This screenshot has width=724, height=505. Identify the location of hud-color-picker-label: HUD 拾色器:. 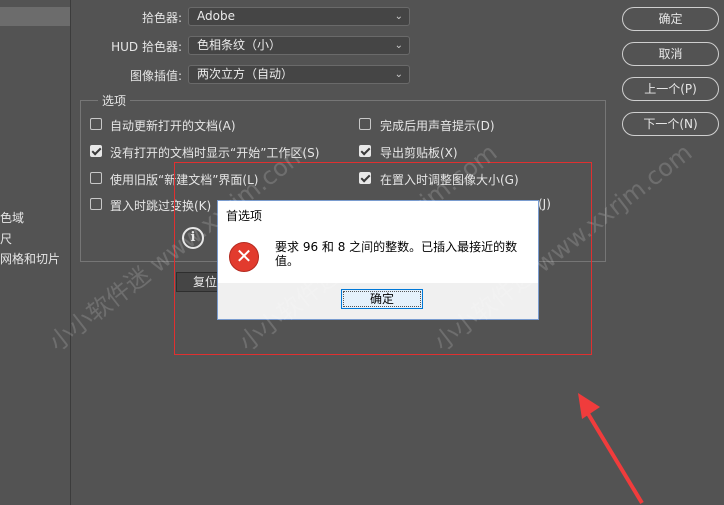
(146, 47).